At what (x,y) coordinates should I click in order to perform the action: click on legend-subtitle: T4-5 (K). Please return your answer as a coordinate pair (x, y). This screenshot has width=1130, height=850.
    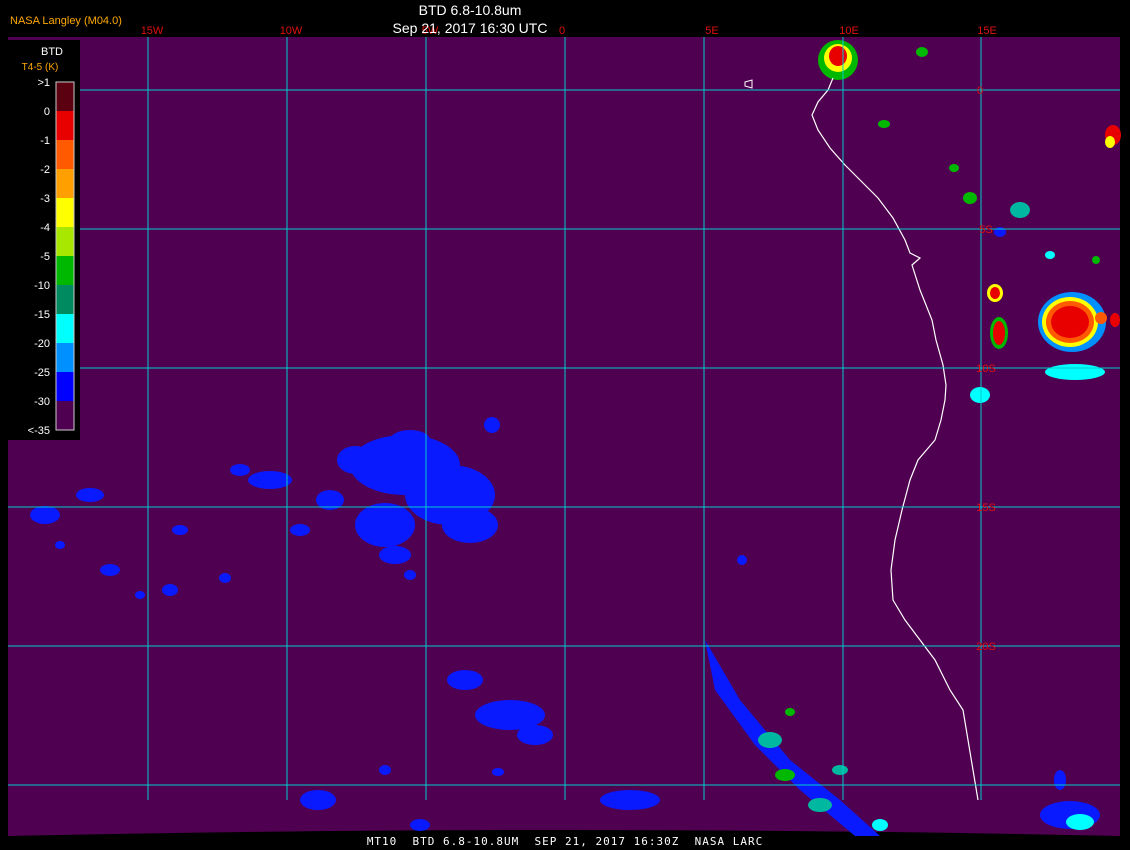
    Looking at the image, I should click on (40, 67).